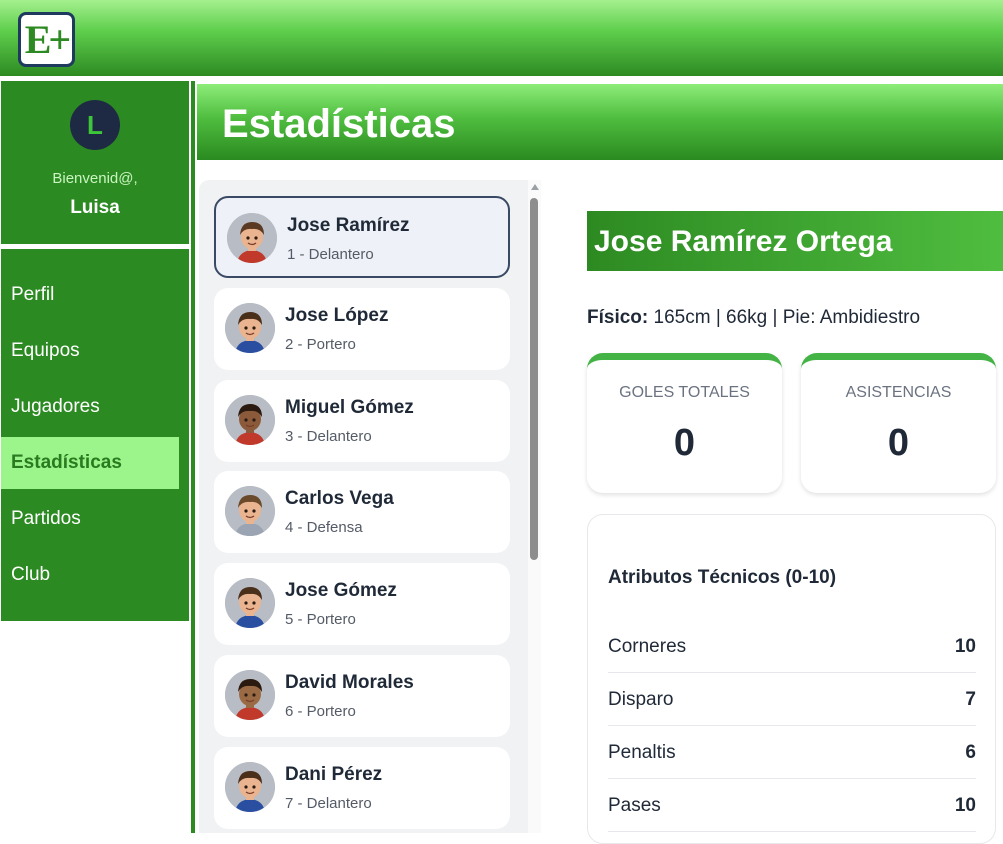 This screenshot has height=844, width=1003. What do you see at coordinates (349, 682) in the screenshot?
I see `player-name: David Morales` at bounding box center [349, 682].